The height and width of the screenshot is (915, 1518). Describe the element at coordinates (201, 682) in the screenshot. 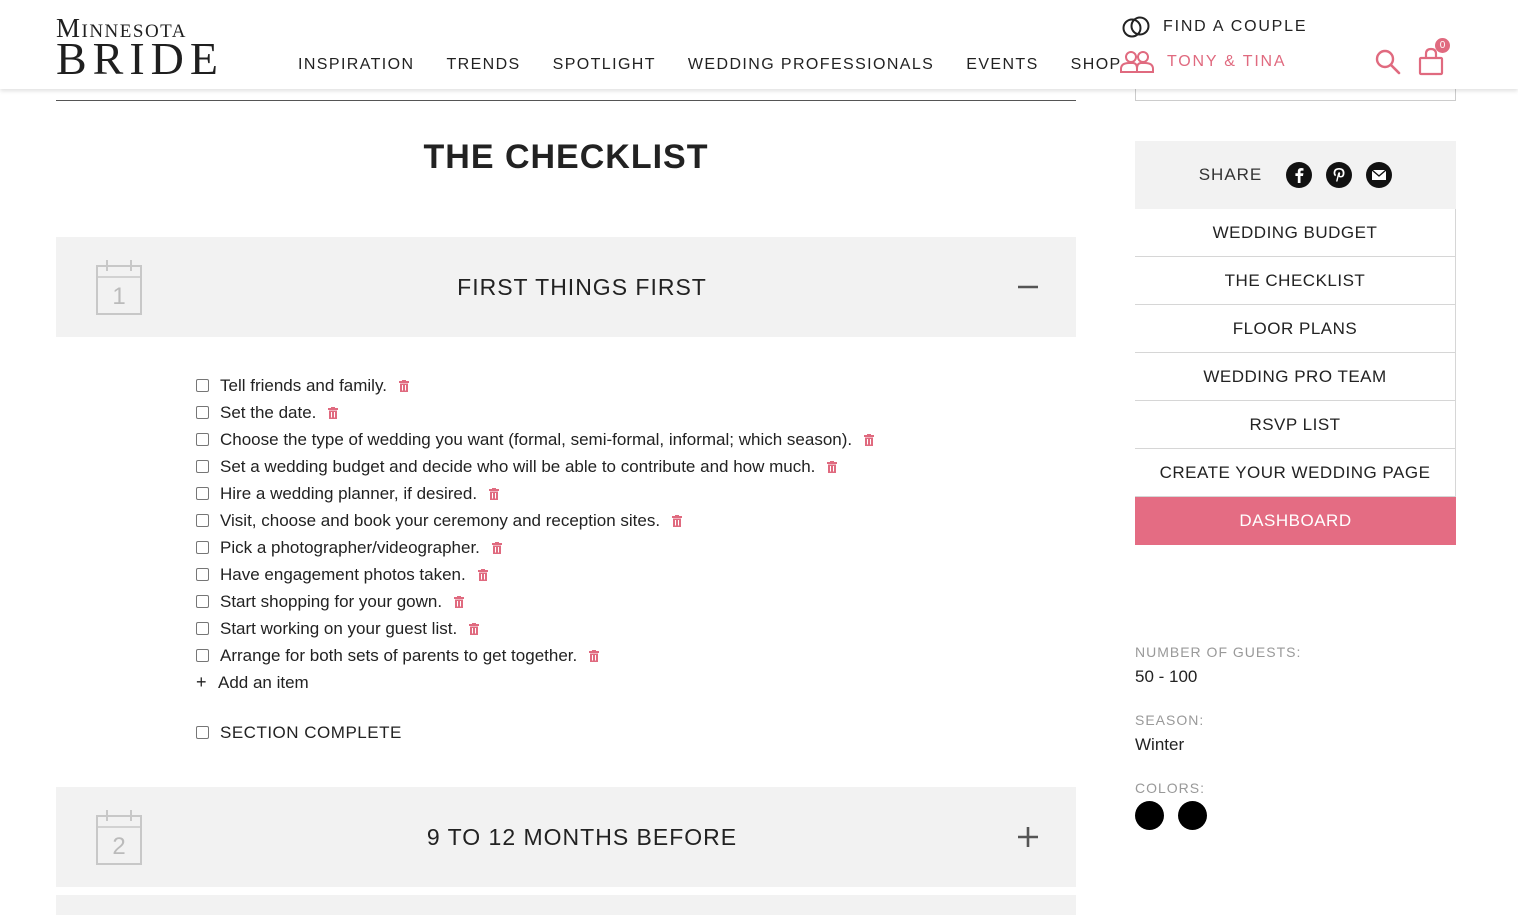

I see `plus-icon: +` at that location.